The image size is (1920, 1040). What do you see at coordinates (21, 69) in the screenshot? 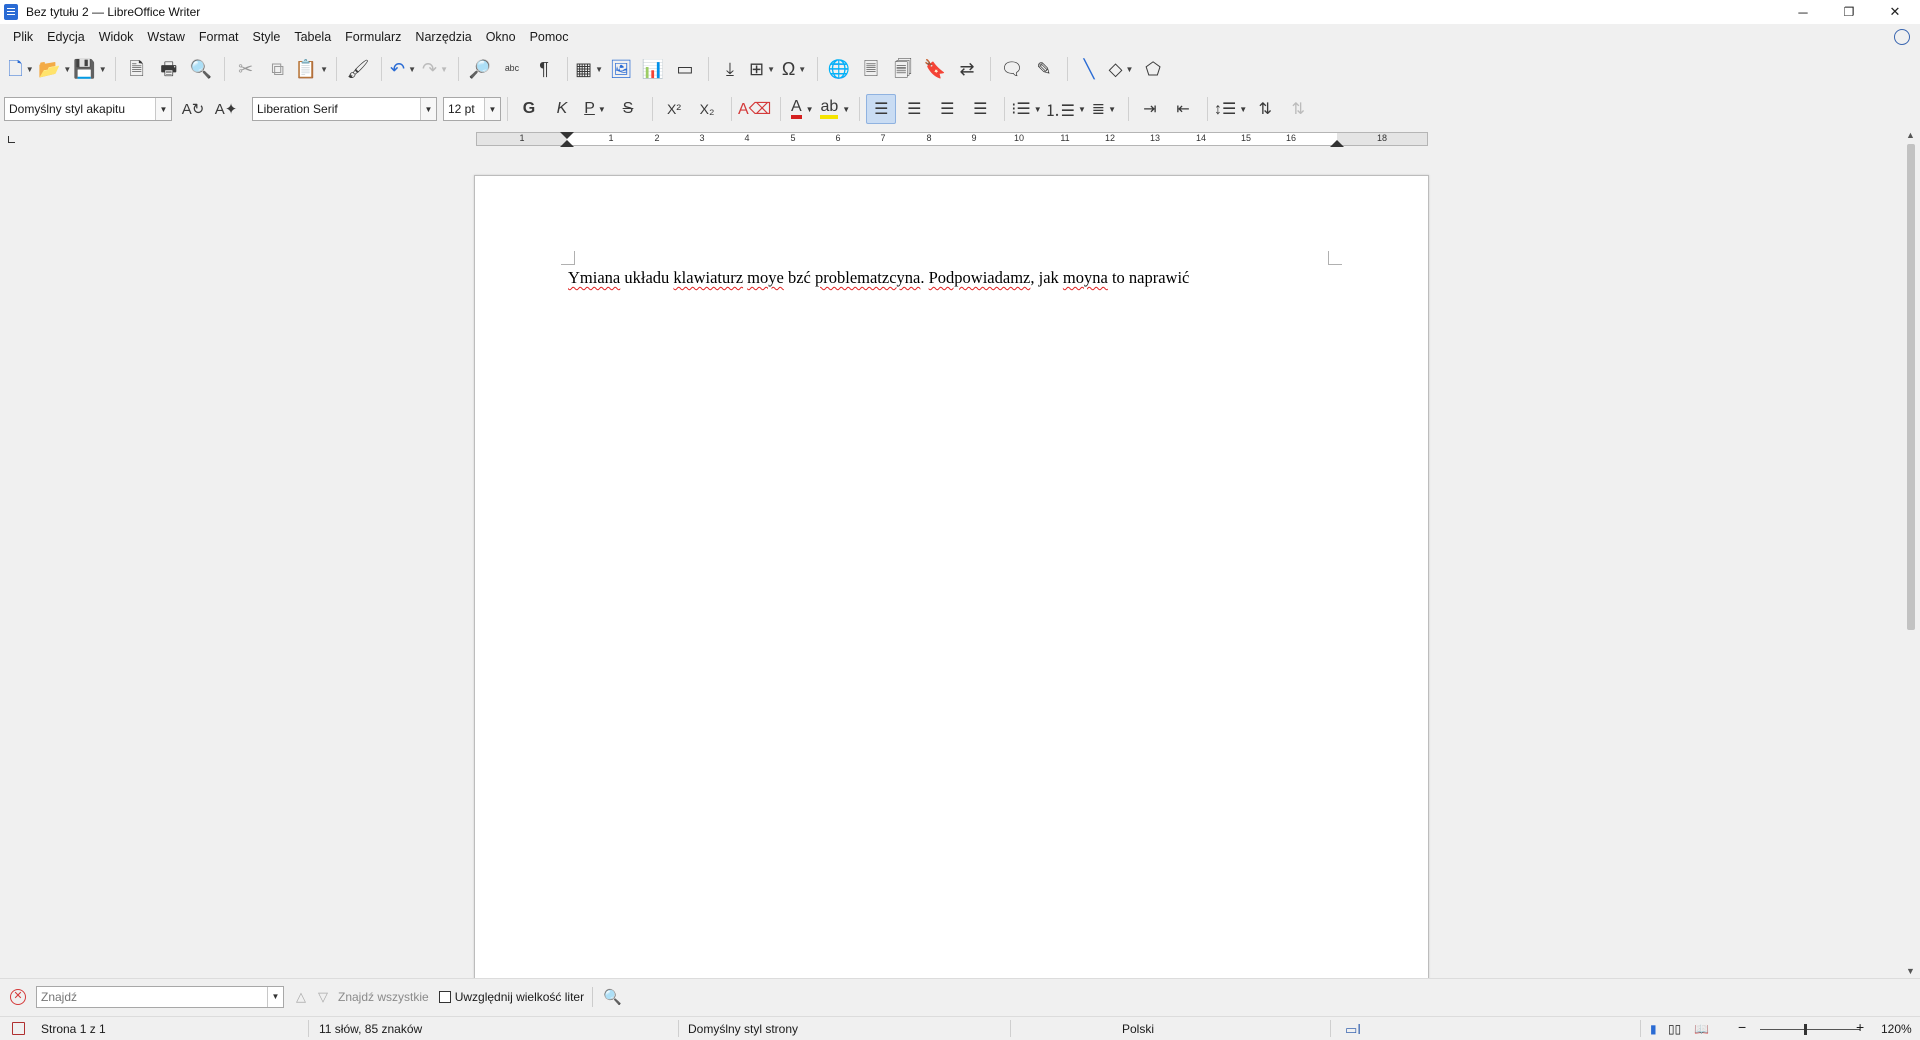
I see `new-document-button: 🗋 ▼` at bounding box center [21, 69].